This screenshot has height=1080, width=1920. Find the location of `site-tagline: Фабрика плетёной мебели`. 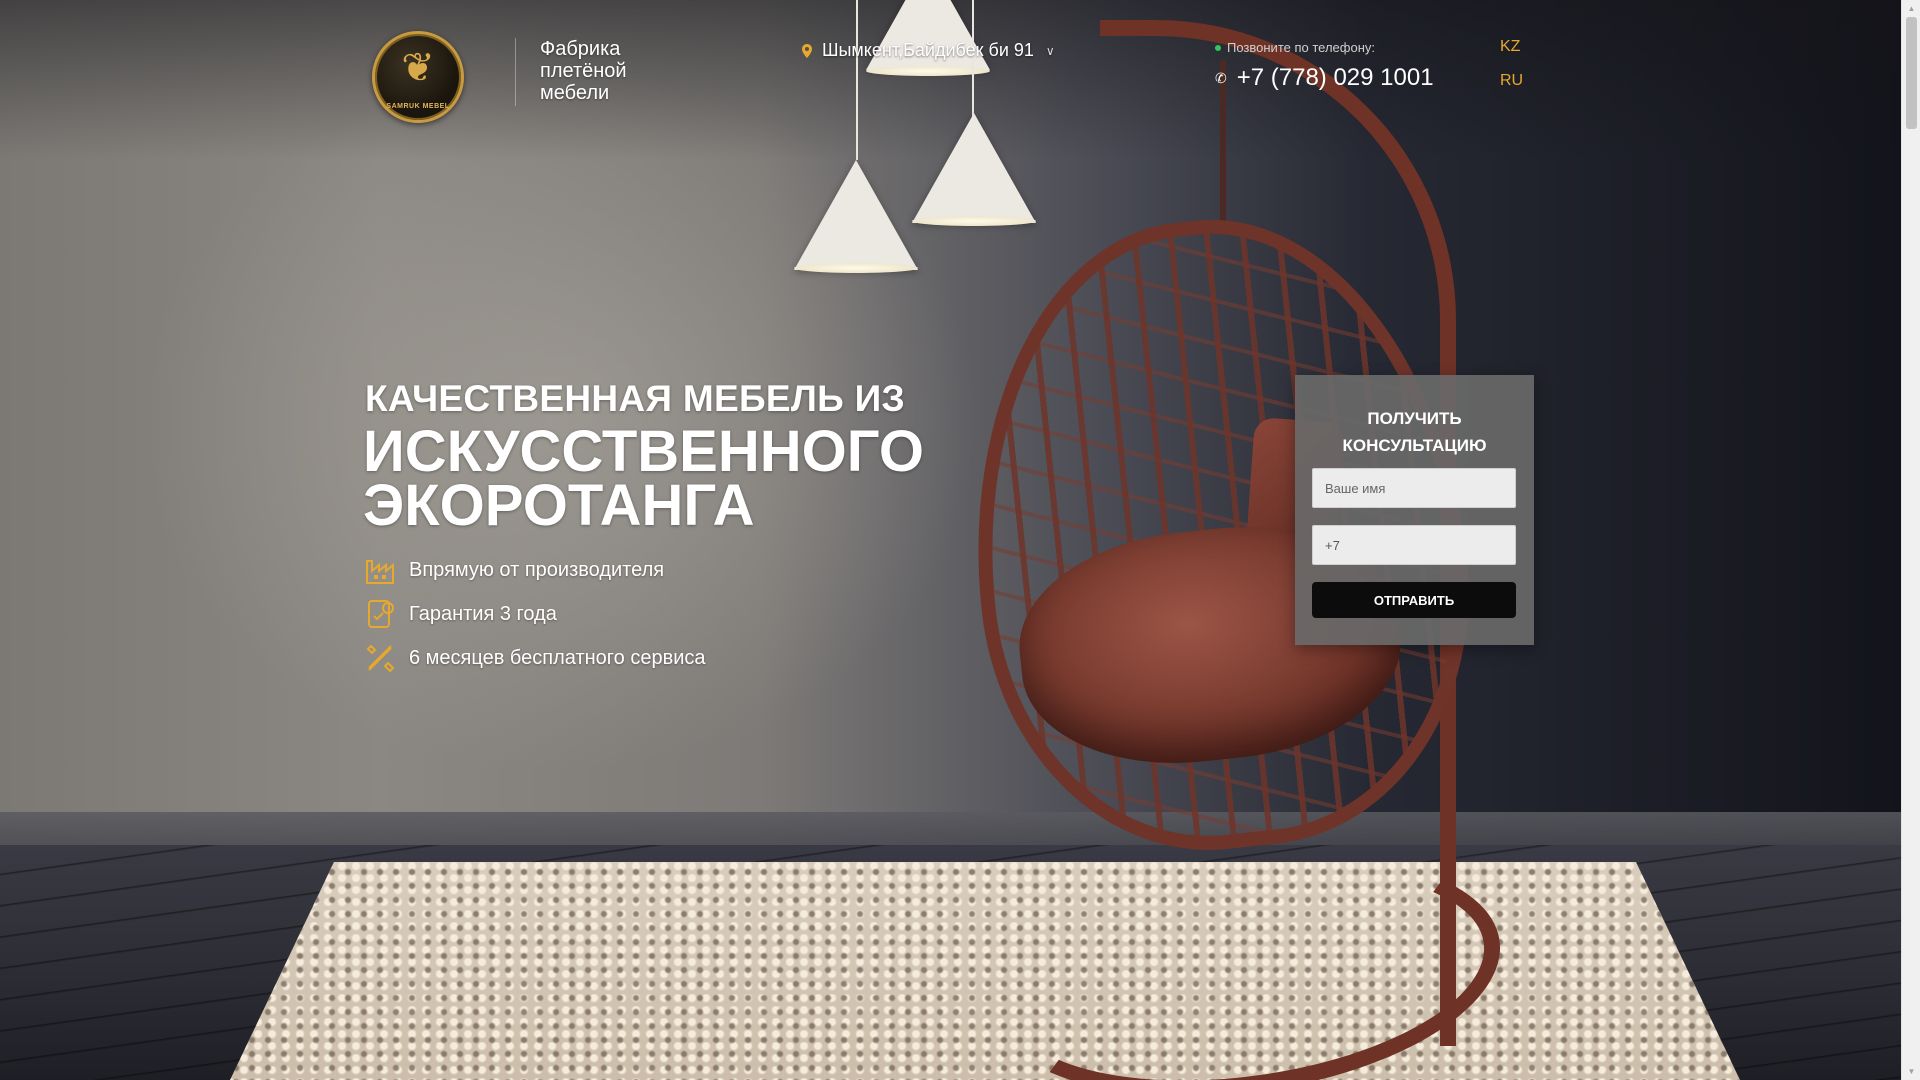

site-tagline: Фабрика плетёной мебели is located at coordinates (583, 71).